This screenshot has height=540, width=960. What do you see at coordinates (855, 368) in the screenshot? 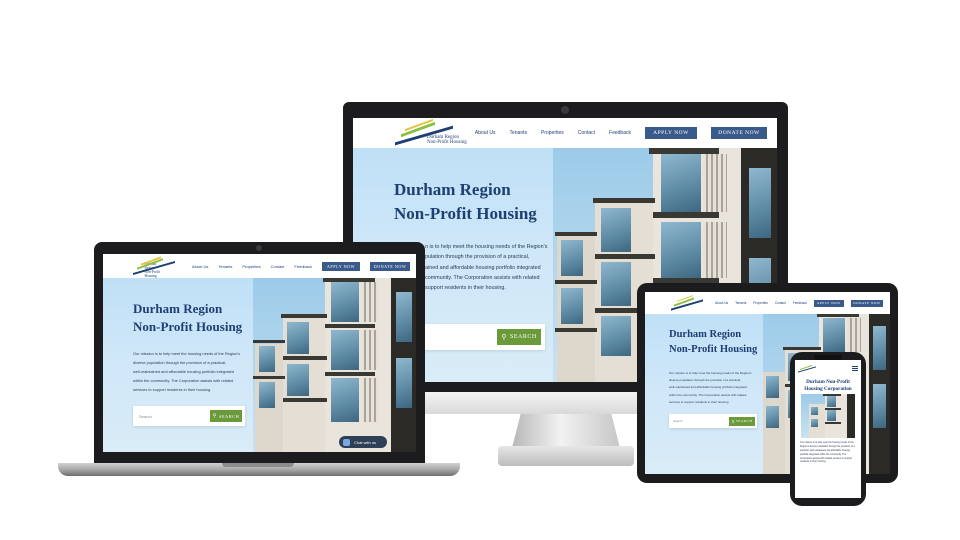
I see `hamburger-menu-icon` at bounding box center [855, 368].